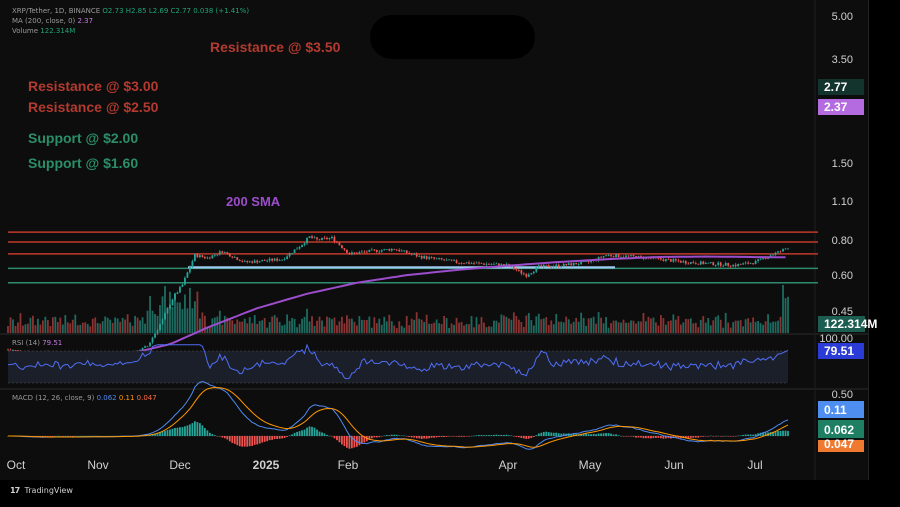 This screenshot has width=900, height=507. Describe the element at coordinates (53, 398) in the screenshot. I see `macd-label: MACD (12, 26, close, 9)` at that location.